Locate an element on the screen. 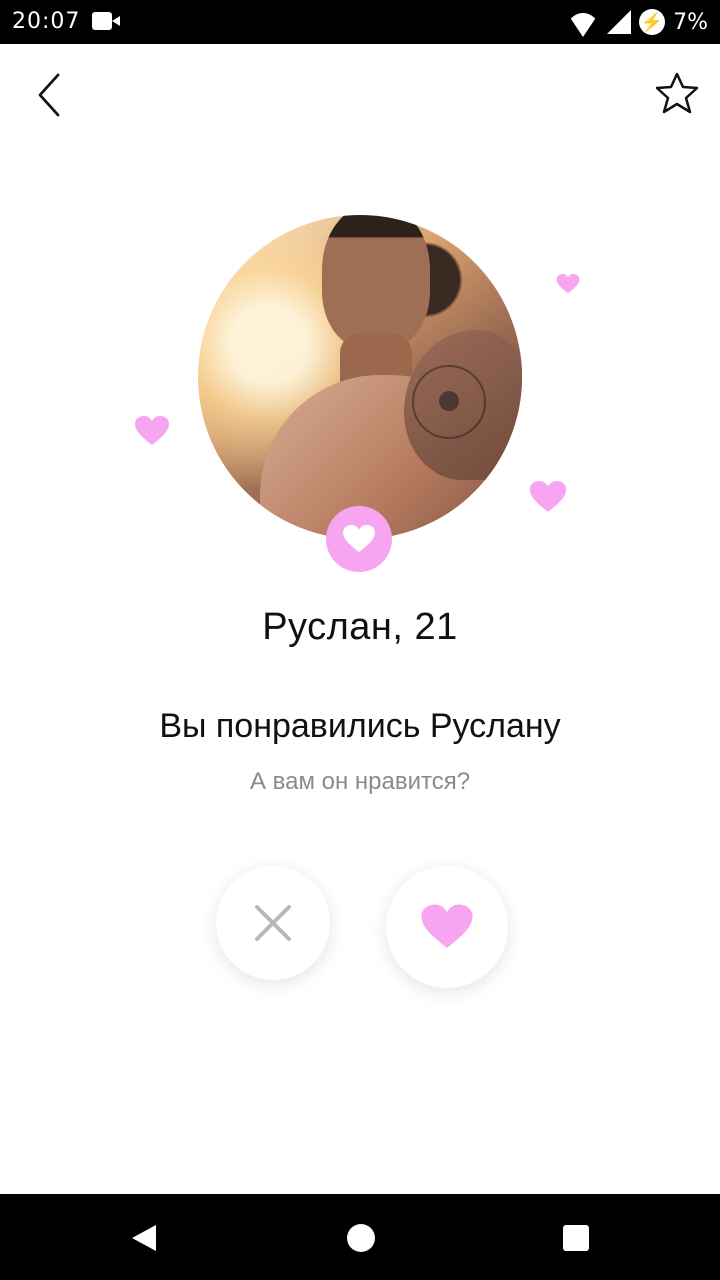 The image size is (720, 1280). star-outline-icon is located at coordinates (677, 93).